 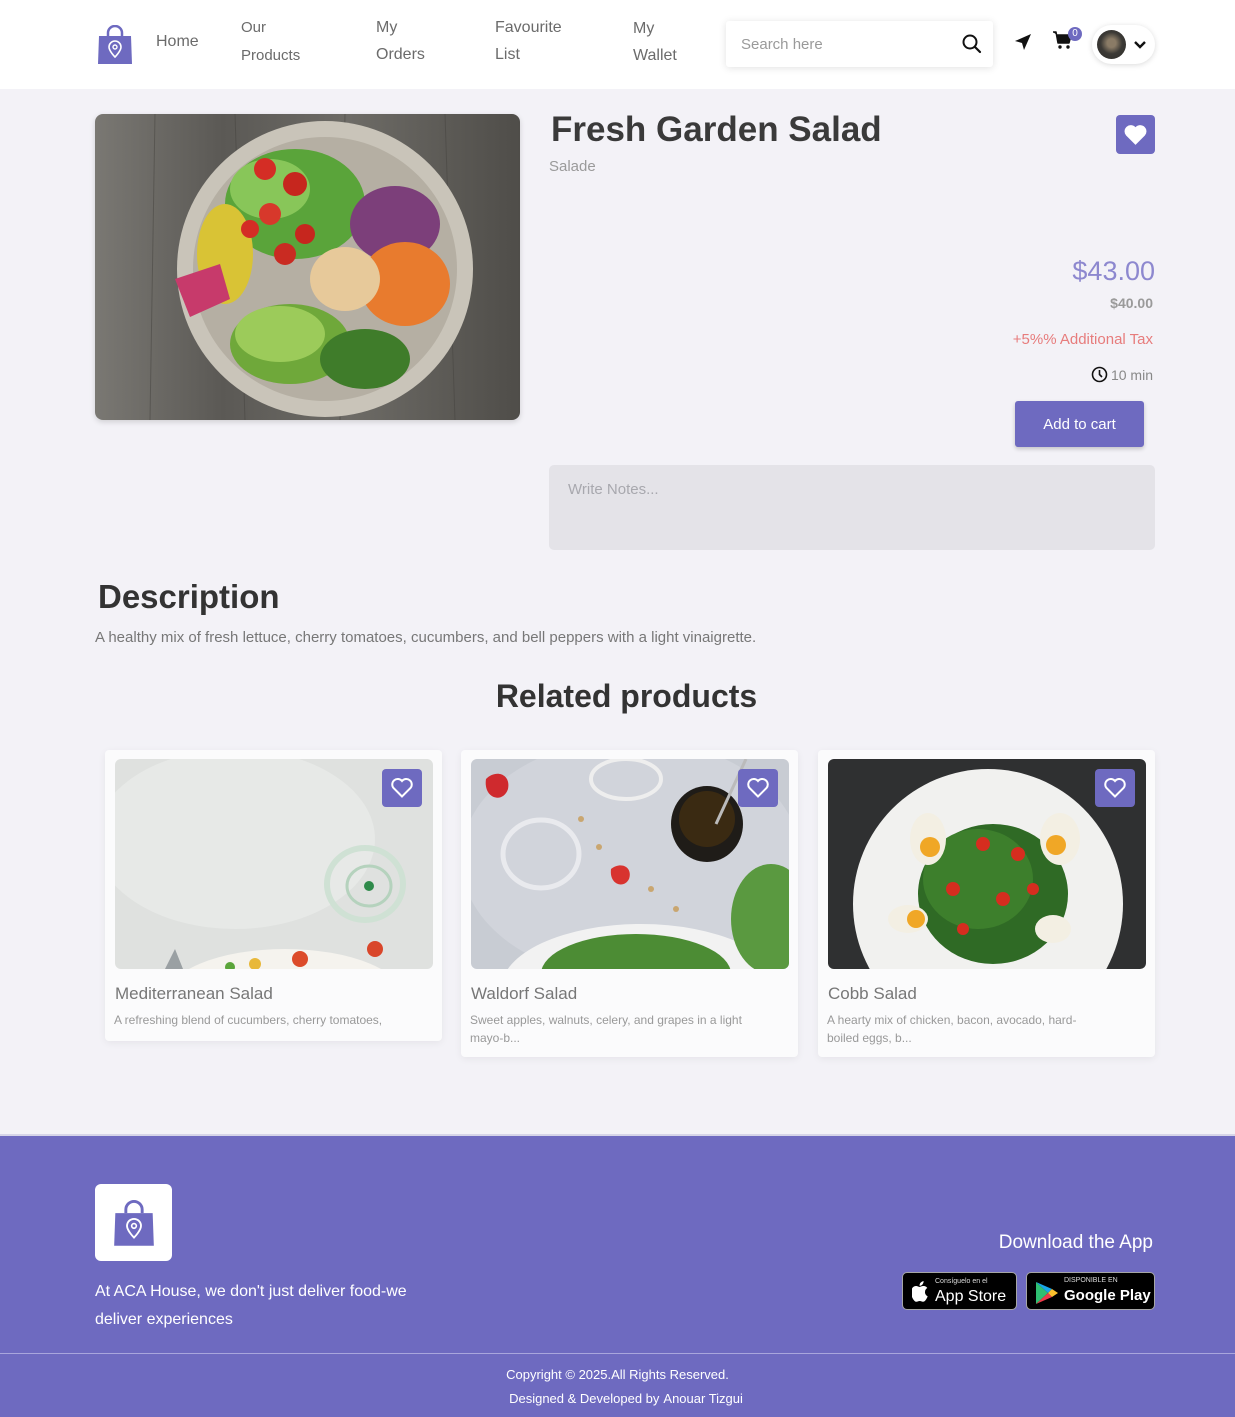 I want to click on nav-our-products-line1: Our, so click(x=254, y=27).